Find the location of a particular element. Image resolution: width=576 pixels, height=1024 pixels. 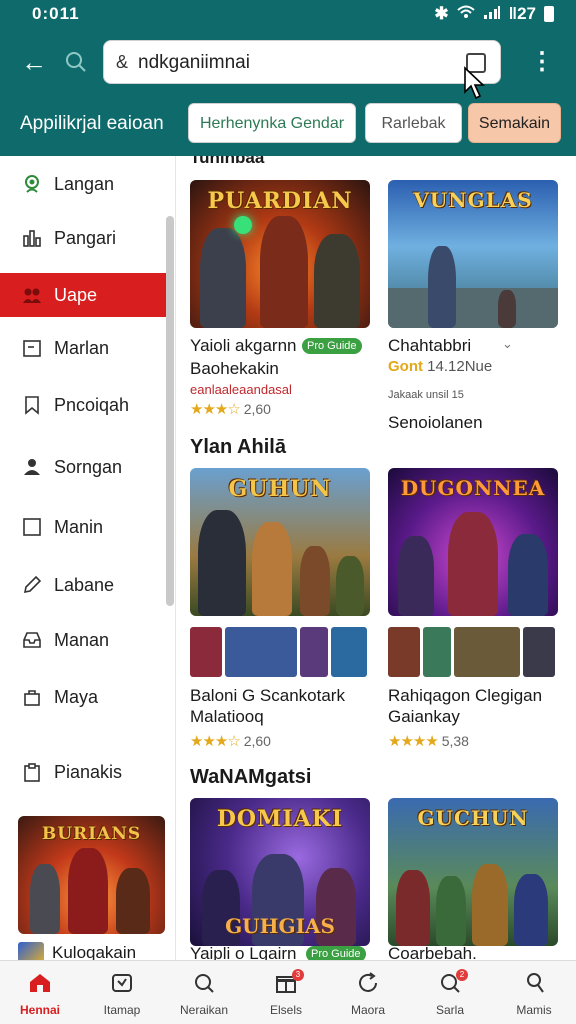

person-pin-icon is located at coordinates (32, 184).